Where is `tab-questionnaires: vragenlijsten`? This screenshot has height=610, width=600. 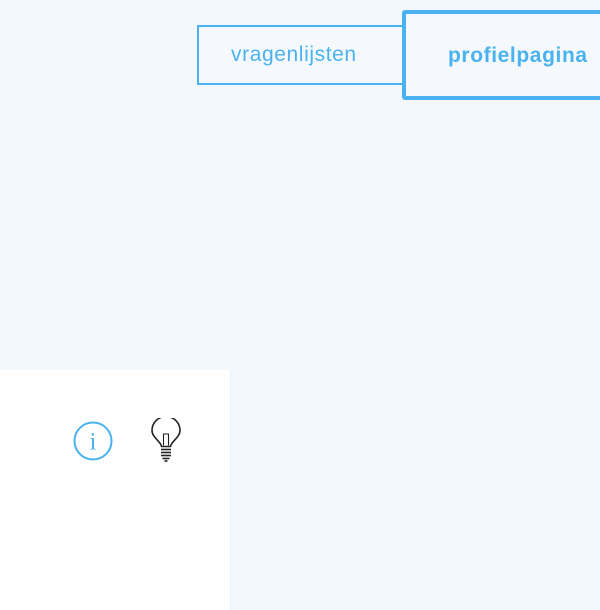 tab-questionnaires: vragenlijsten is located at coordinates (303, 55).